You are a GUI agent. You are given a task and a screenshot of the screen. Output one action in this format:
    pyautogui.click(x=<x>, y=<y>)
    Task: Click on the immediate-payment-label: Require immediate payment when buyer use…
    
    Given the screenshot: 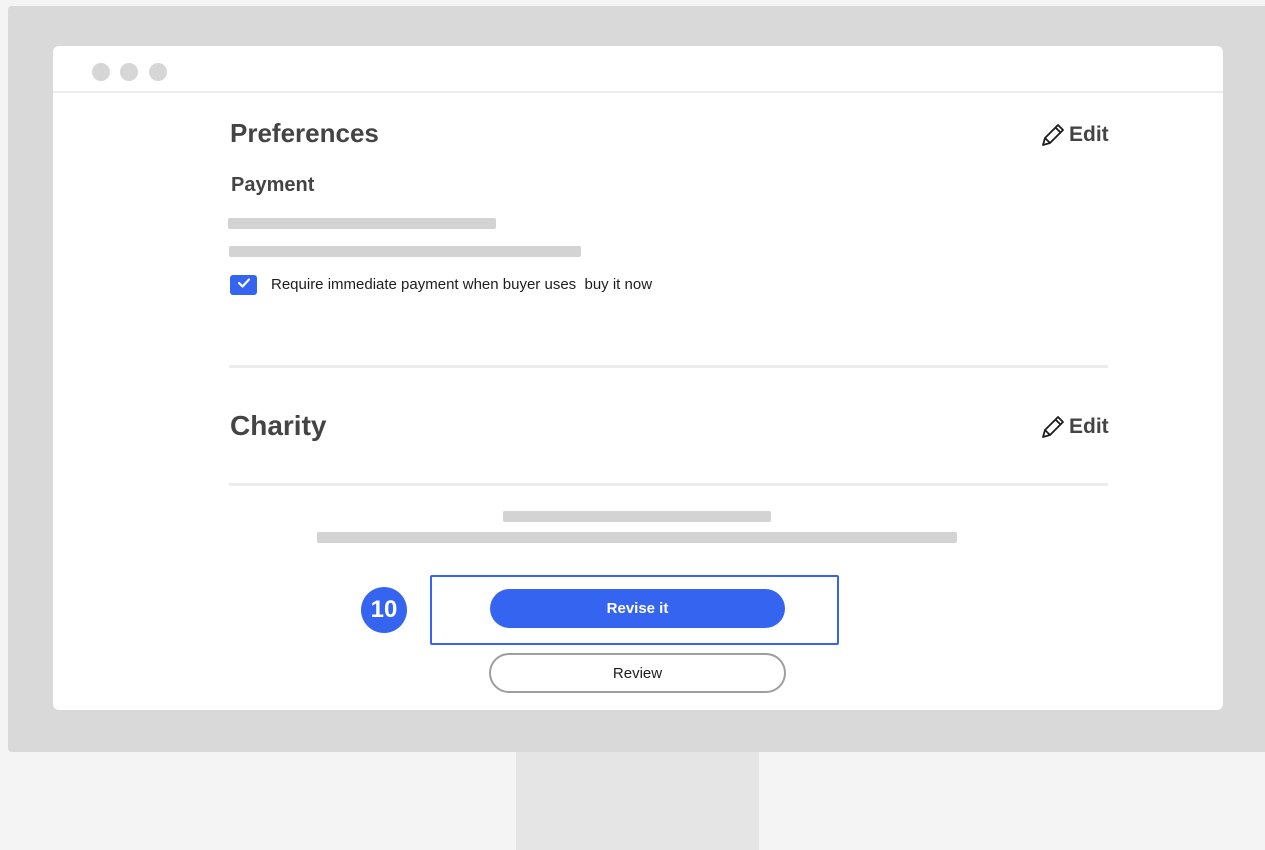 What is the action you would take?
    pyautogui.click(x=462, y=284)
    